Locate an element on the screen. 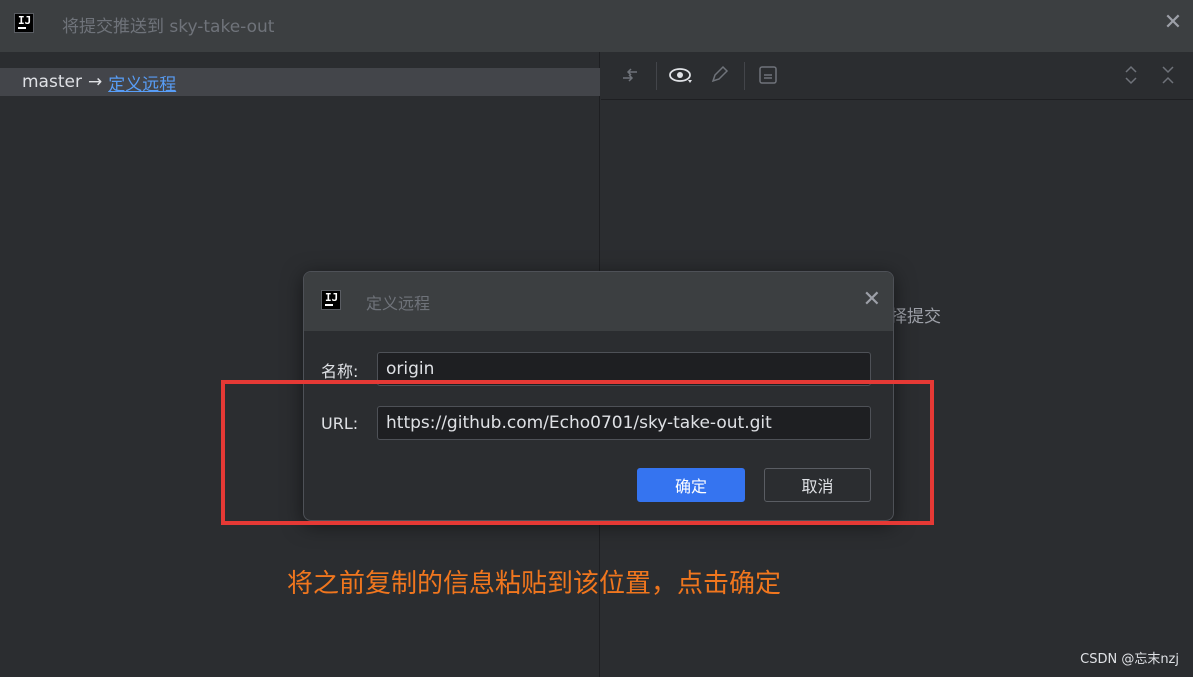 Image resolution: width=1193 pixels, height=677 pixels. edit-icon is located at coordinates (719, 78).